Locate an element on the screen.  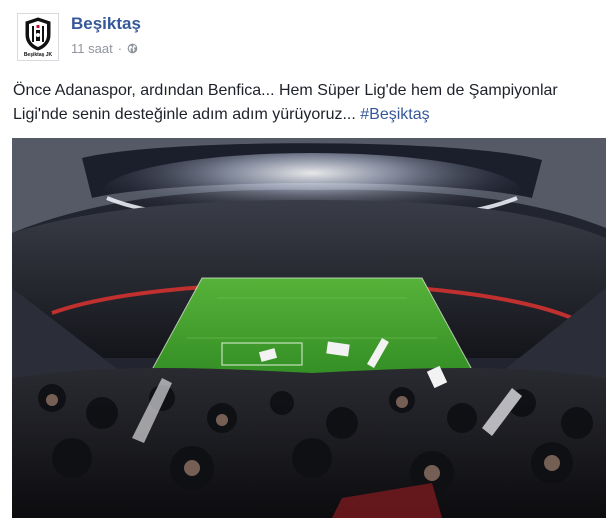
besiktas-crest-icon is located at coordinates (38, 34).